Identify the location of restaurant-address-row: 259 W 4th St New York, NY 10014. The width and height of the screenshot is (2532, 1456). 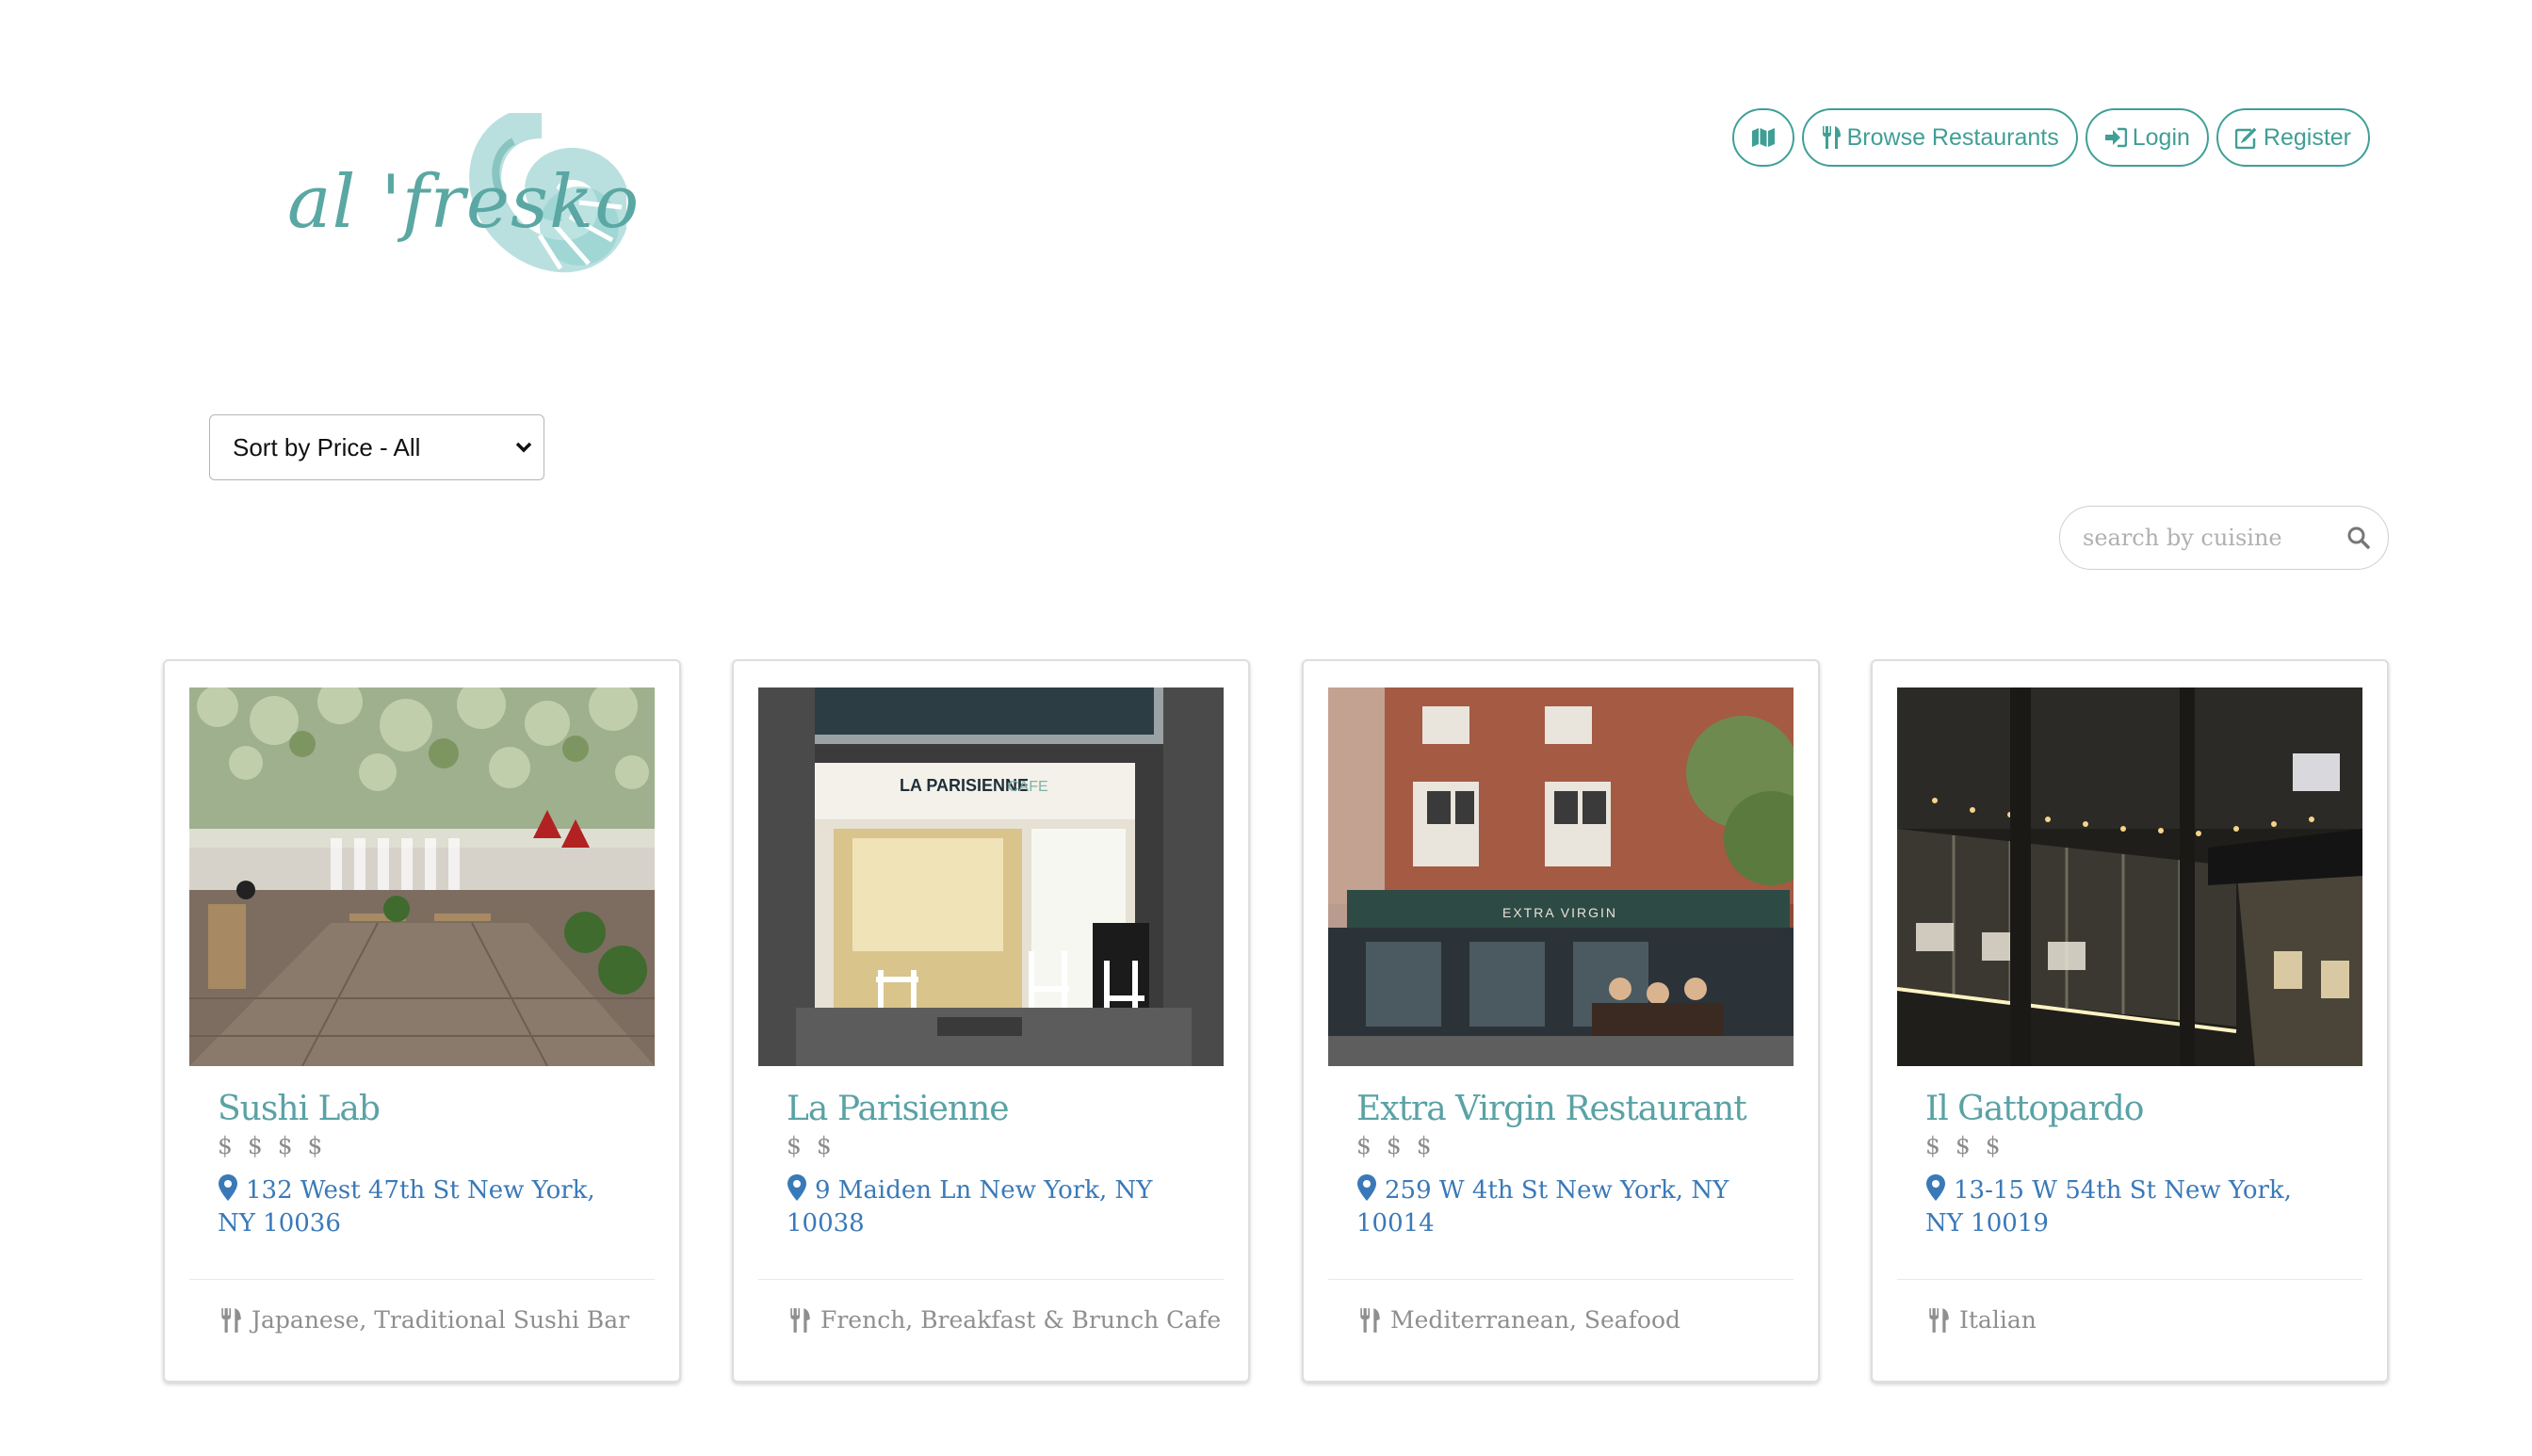
(1558, 1206).